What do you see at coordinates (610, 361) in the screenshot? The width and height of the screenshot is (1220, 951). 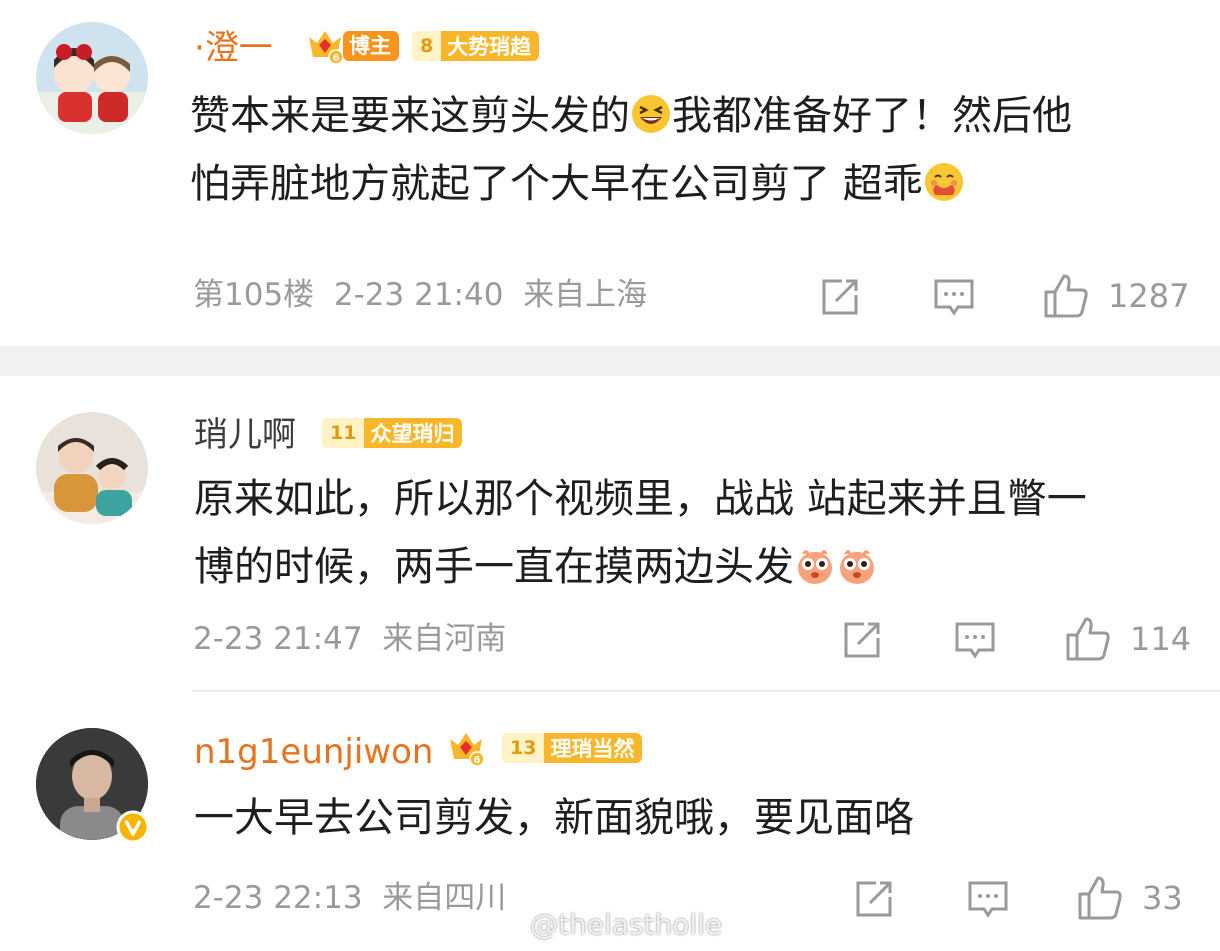 I see `section-separator` at bounding box center [610, 361].